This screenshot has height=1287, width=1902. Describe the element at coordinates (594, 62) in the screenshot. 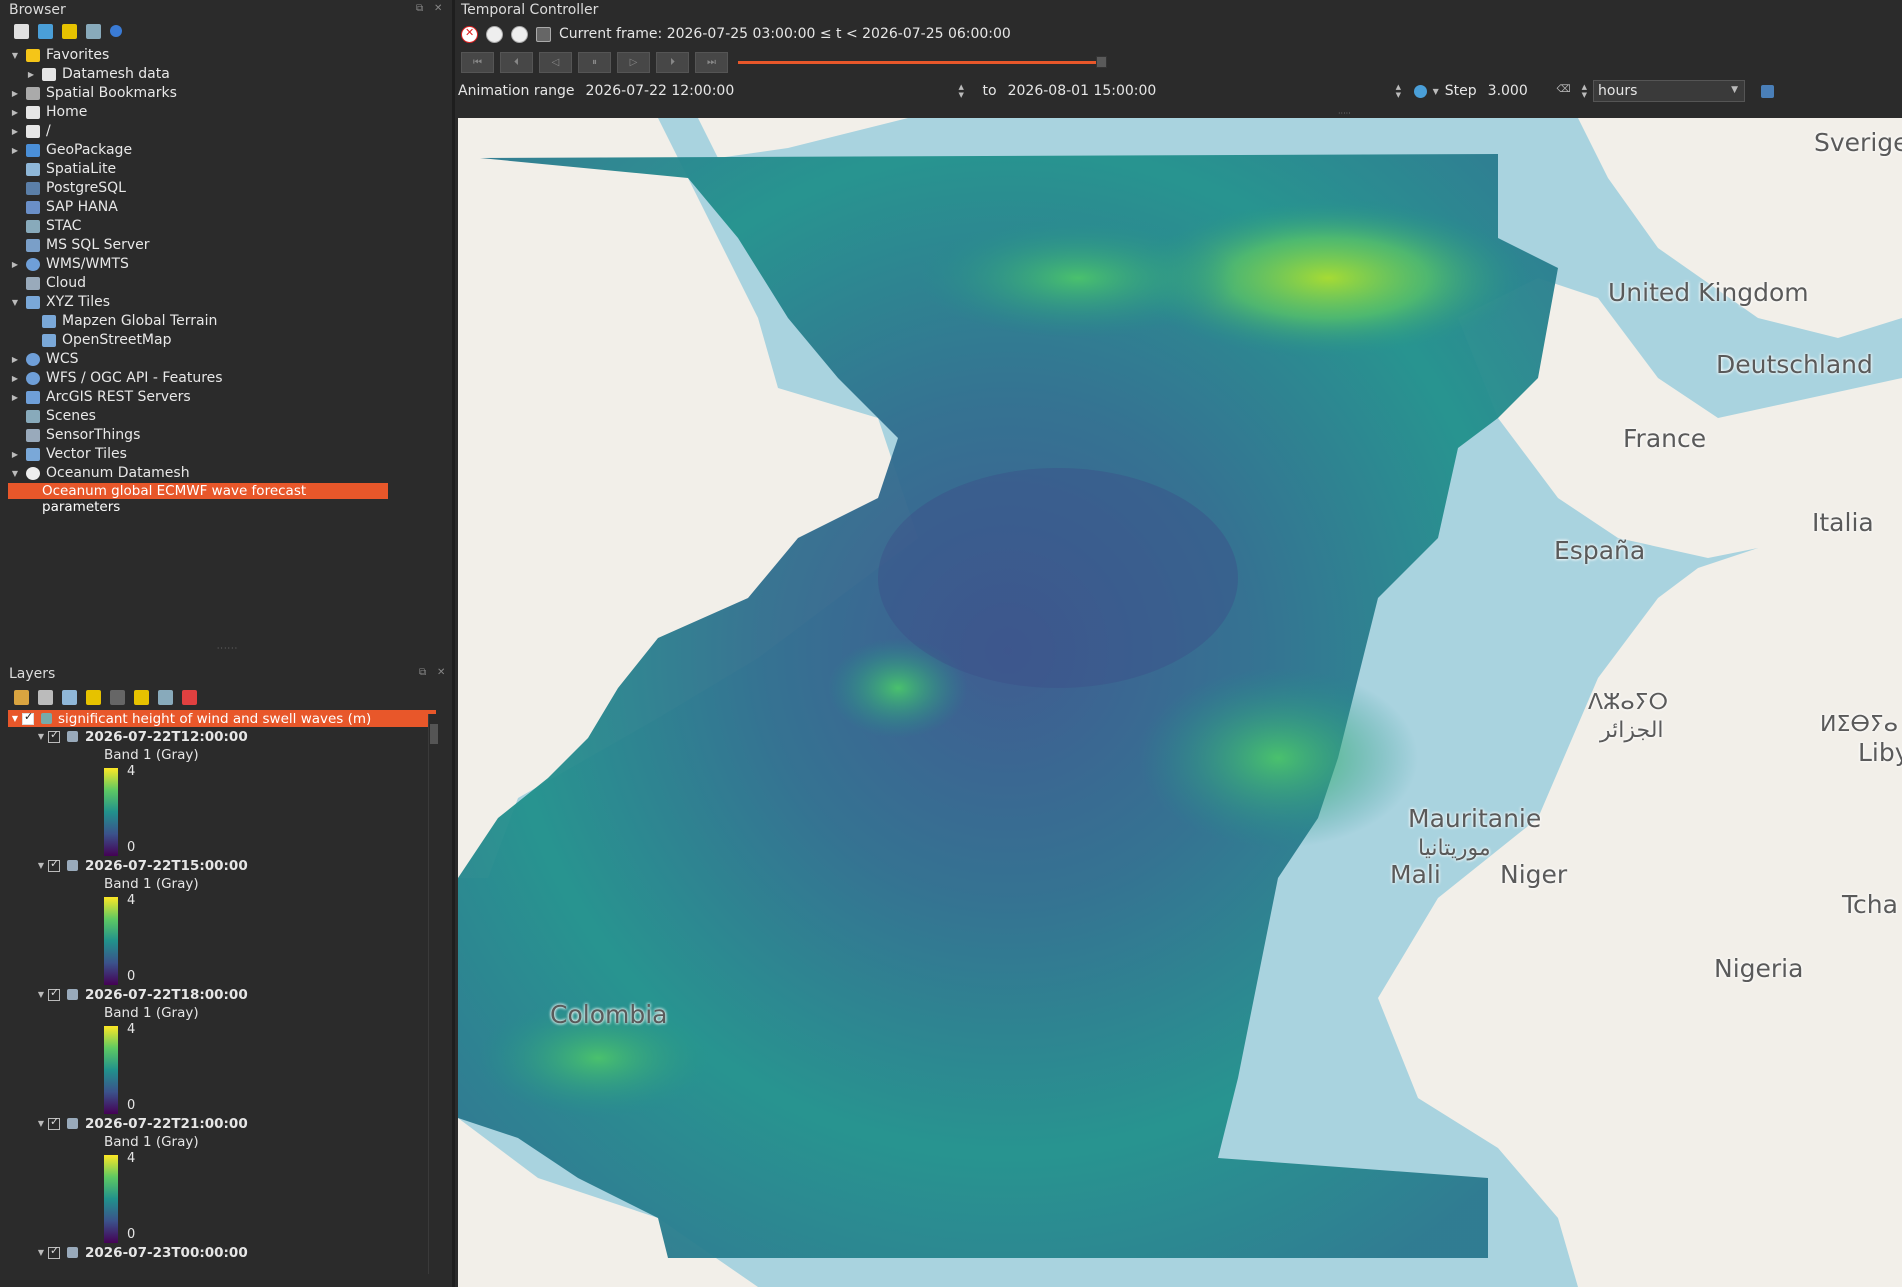

I see `pause-button: ⏸` at that location.